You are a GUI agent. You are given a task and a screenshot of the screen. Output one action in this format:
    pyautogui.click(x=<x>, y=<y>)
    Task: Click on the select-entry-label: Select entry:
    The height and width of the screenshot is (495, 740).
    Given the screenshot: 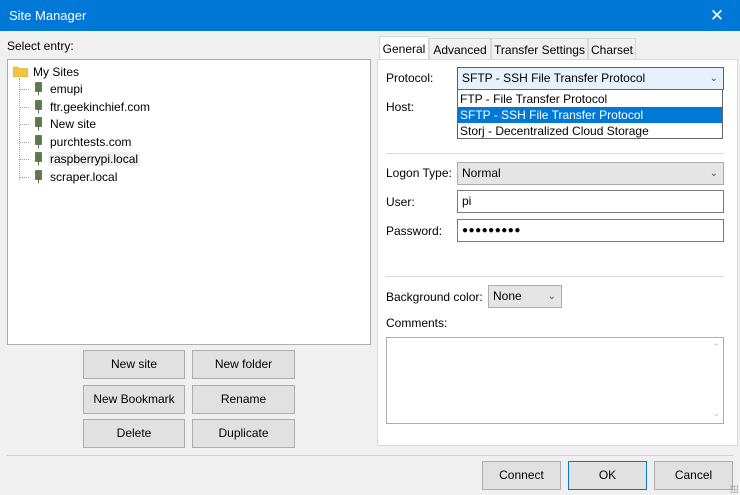 What is the action you would take?
    pyautogui.click(x=40, y=46)
    